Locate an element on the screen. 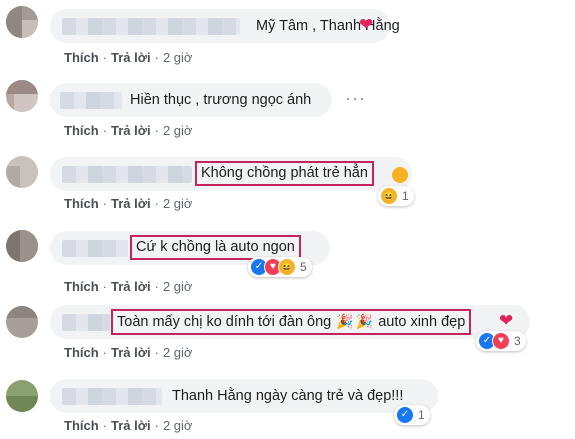  comment-bubble: Mỹ Tâm , Thanh Hằng ❤ is located at coordinates (225, 26).